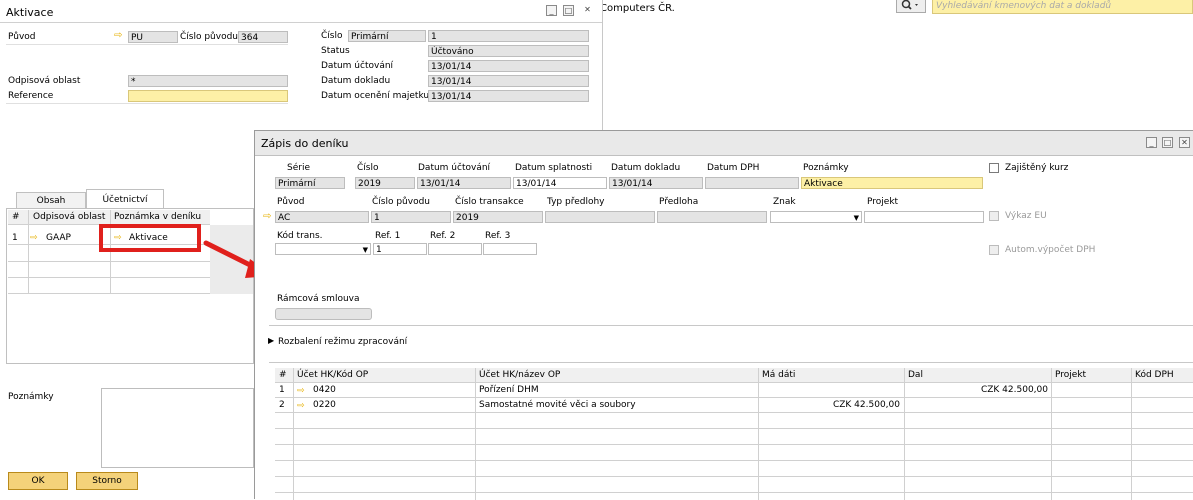  What do you see at coordinates (779, 375) in the screenshot?
I see `col-debit: Má dáti` at bounding box center [779, 375].